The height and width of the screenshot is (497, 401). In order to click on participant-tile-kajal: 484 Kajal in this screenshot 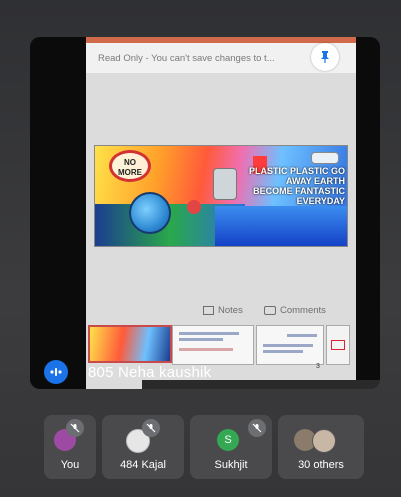, I will do `click(143, 447)`.